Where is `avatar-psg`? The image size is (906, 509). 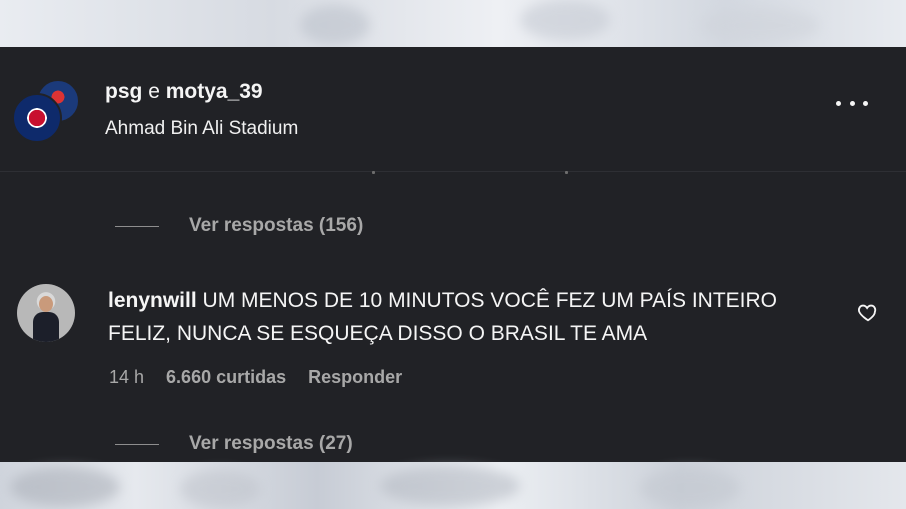
avatar-psg is located at coordinates (37, 118).